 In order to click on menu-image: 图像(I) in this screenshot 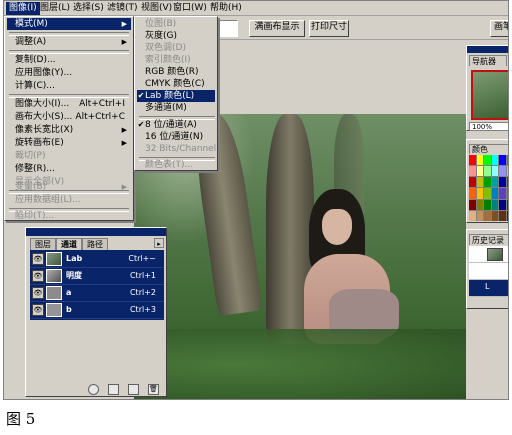, I will do `click(23, 8)`.